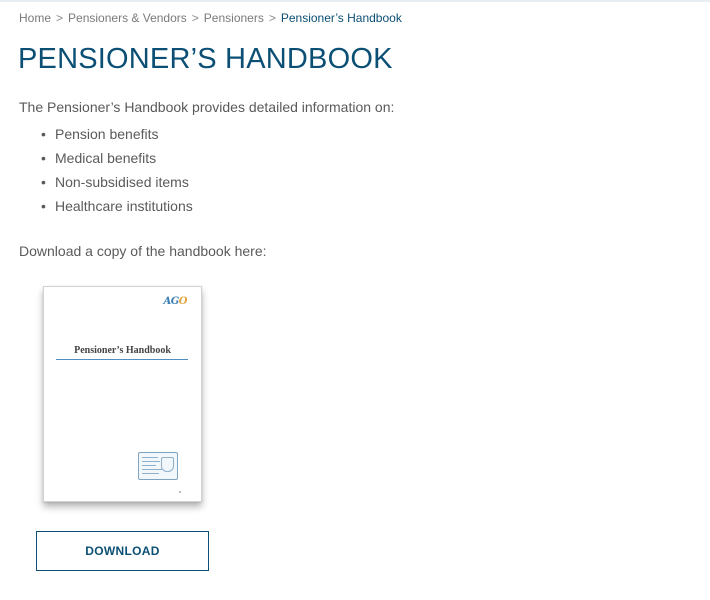 The width and height of the screenshot is (710, 600). Describe the element at coordinates (122, 350) in the screenshot. I see `cover-title: Pensioner’s Handbook` at that location.